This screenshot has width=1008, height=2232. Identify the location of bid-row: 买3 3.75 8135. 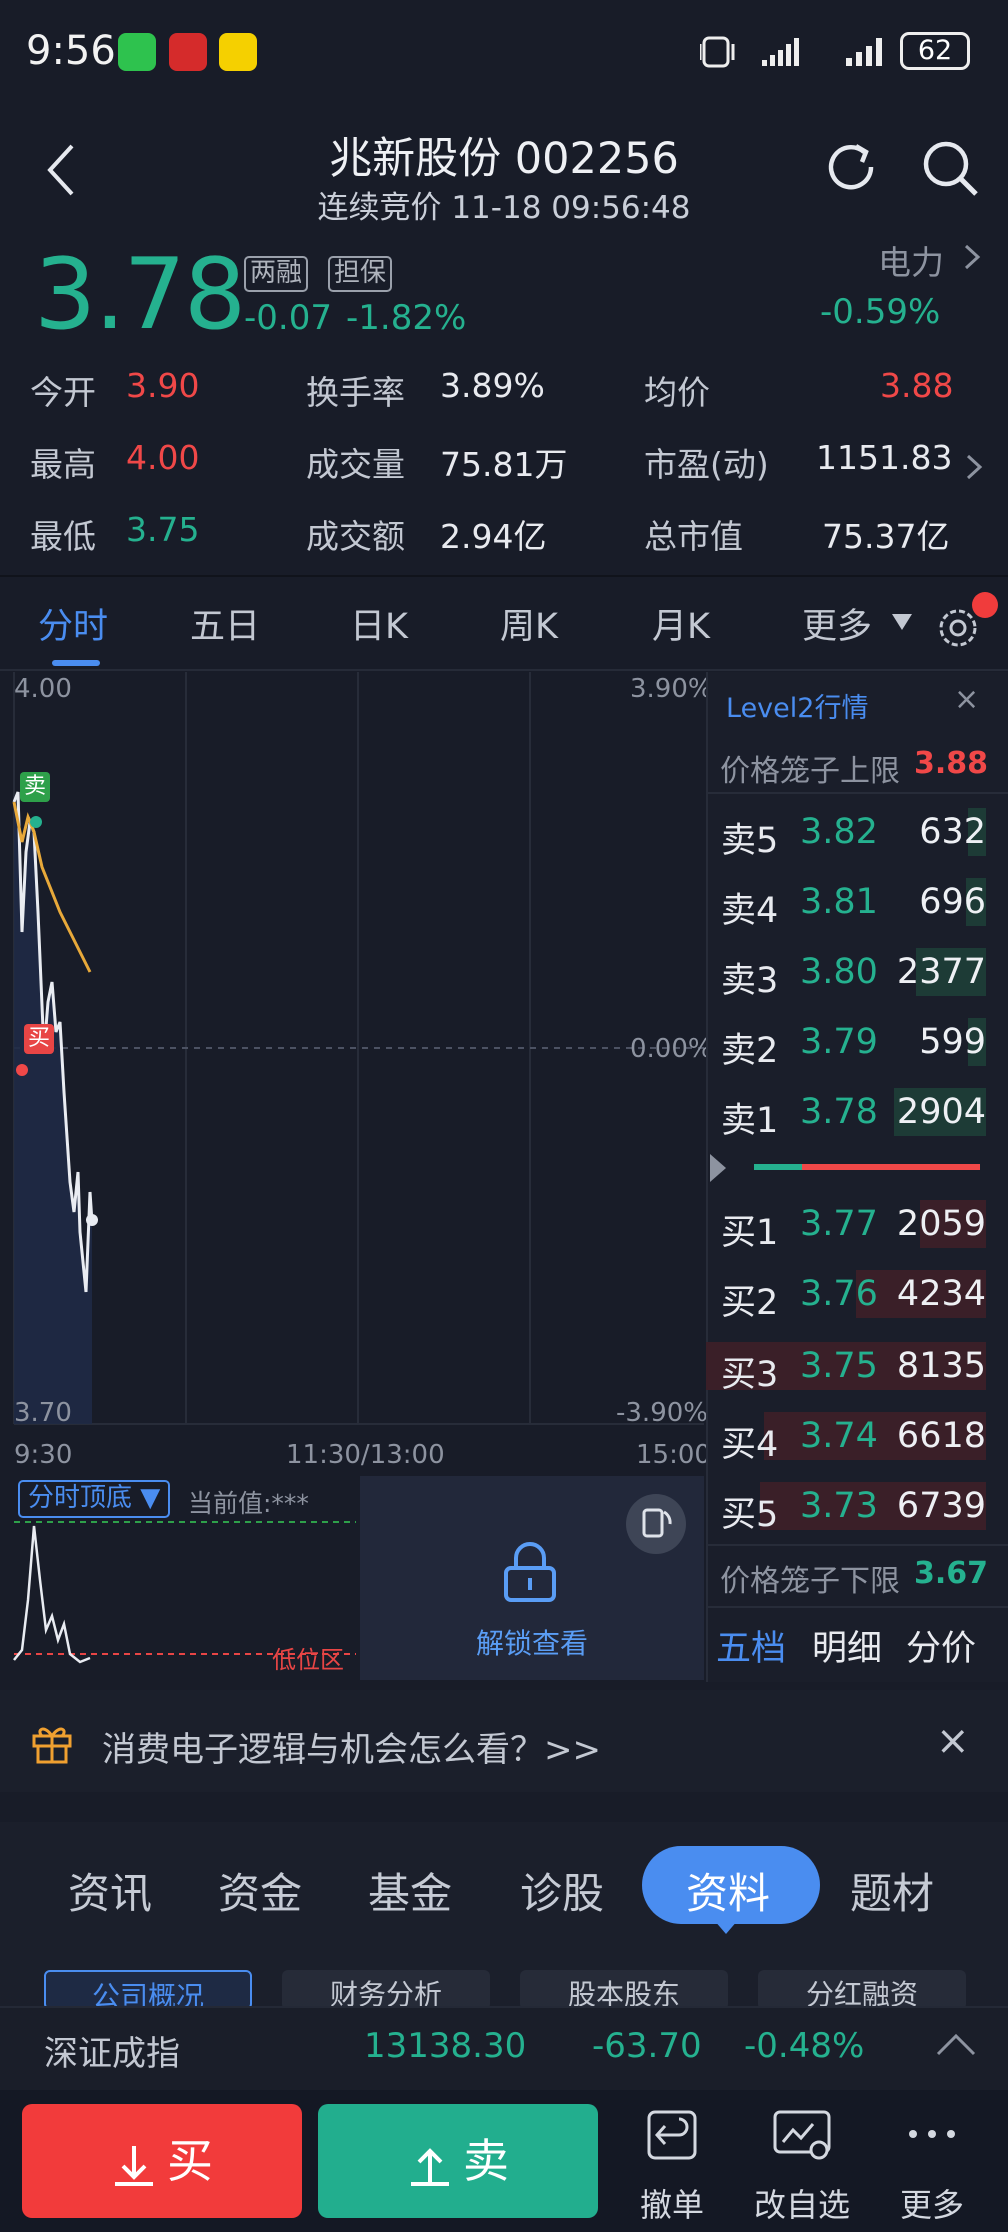
(846, 1366).